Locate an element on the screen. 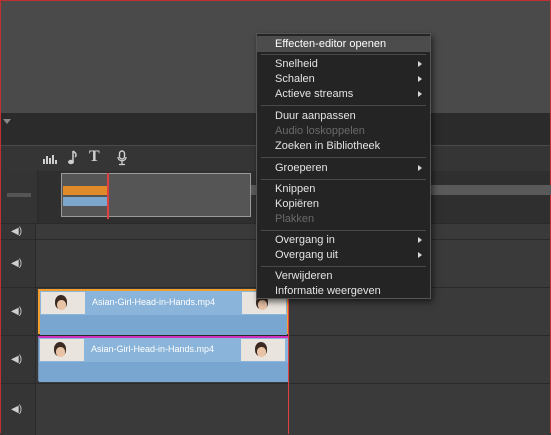 The width and height of the screenshot is (551, 435). menu-item-label: Overgang in is located at coordinates (305, 240).